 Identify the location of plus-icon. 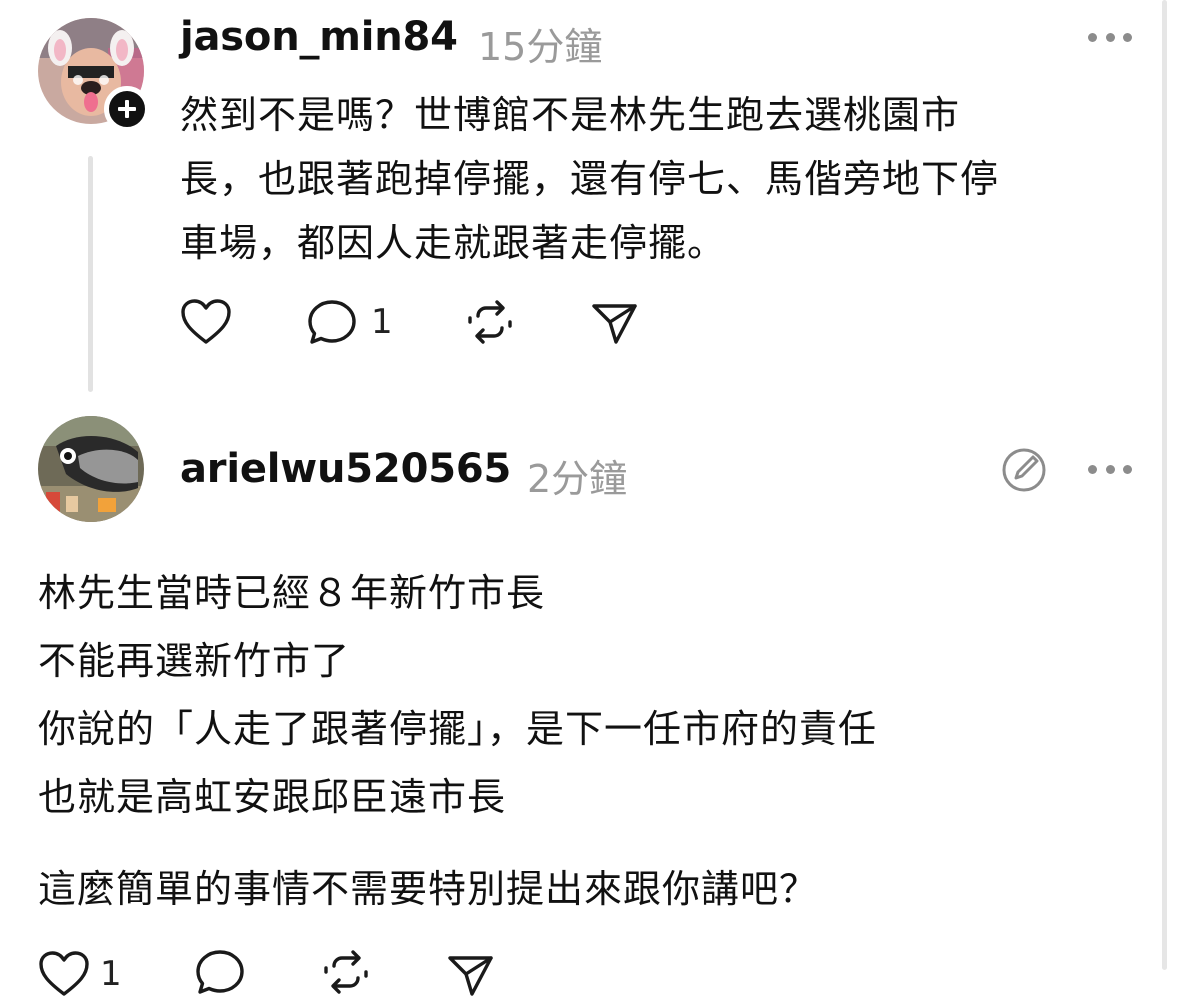
(127, 109).